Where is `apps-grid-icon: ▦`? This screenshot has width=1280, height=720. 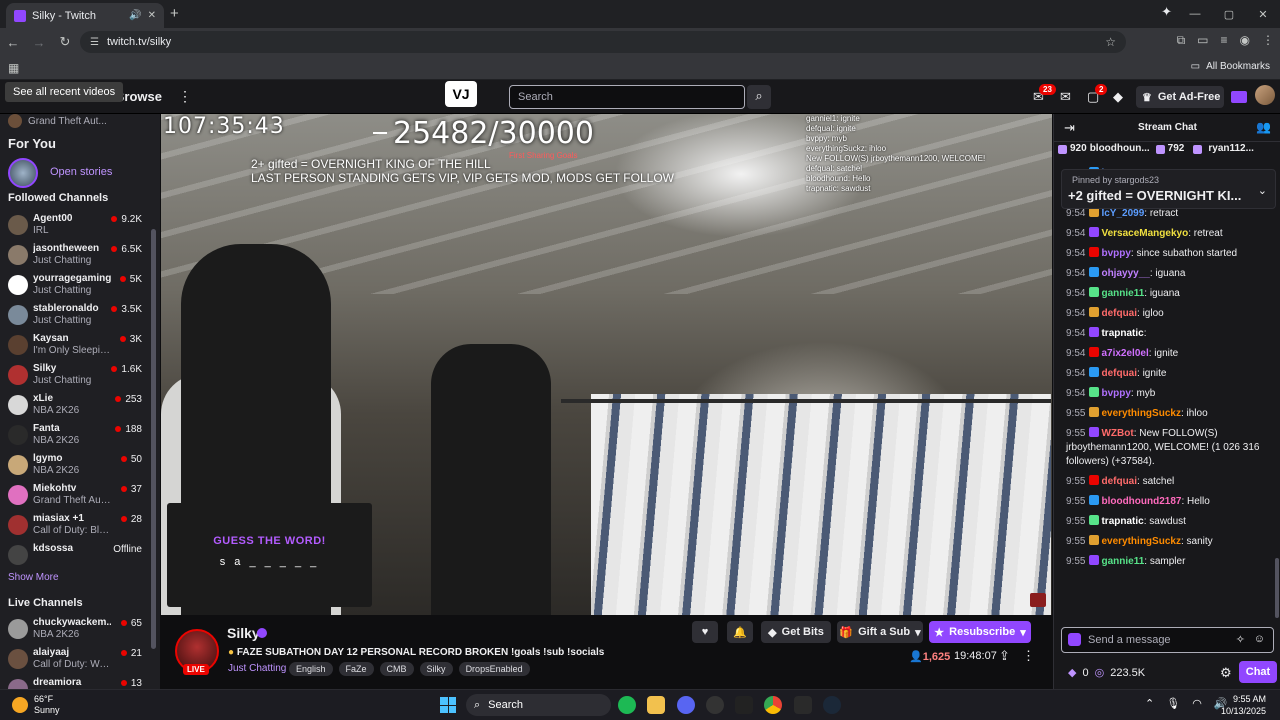 apps-grid-icon: ▦ is located at coordinates (13, 68).